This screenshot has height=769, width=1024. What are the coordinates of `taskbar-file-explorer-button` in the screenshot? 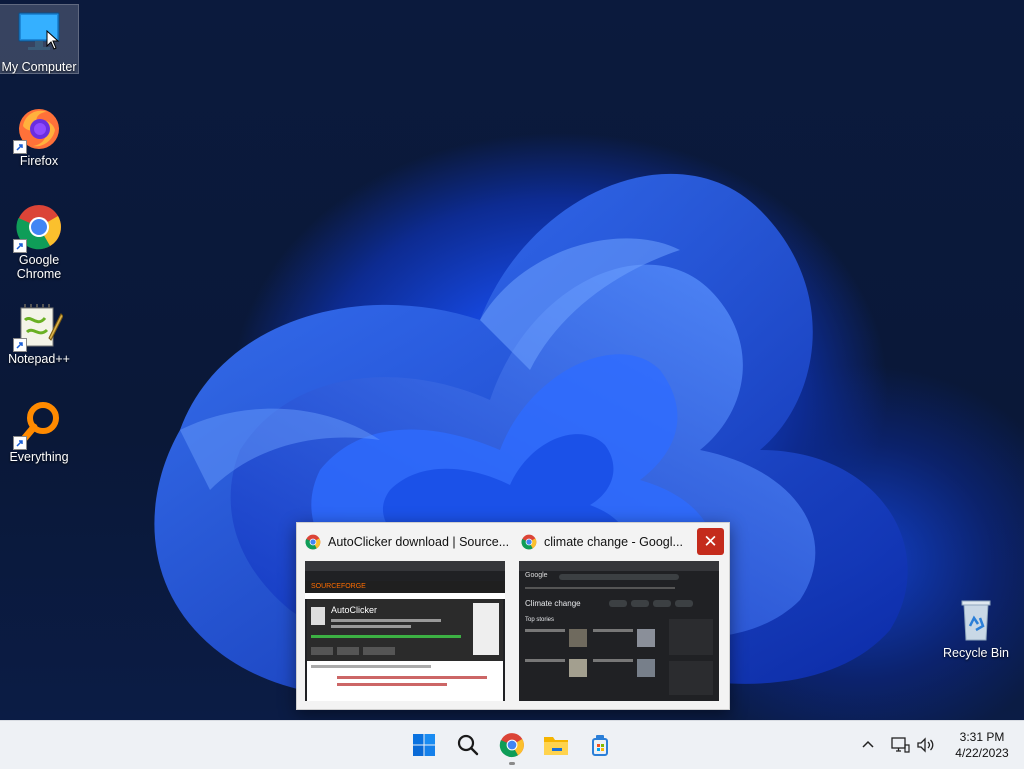 It's located at (556, 745).